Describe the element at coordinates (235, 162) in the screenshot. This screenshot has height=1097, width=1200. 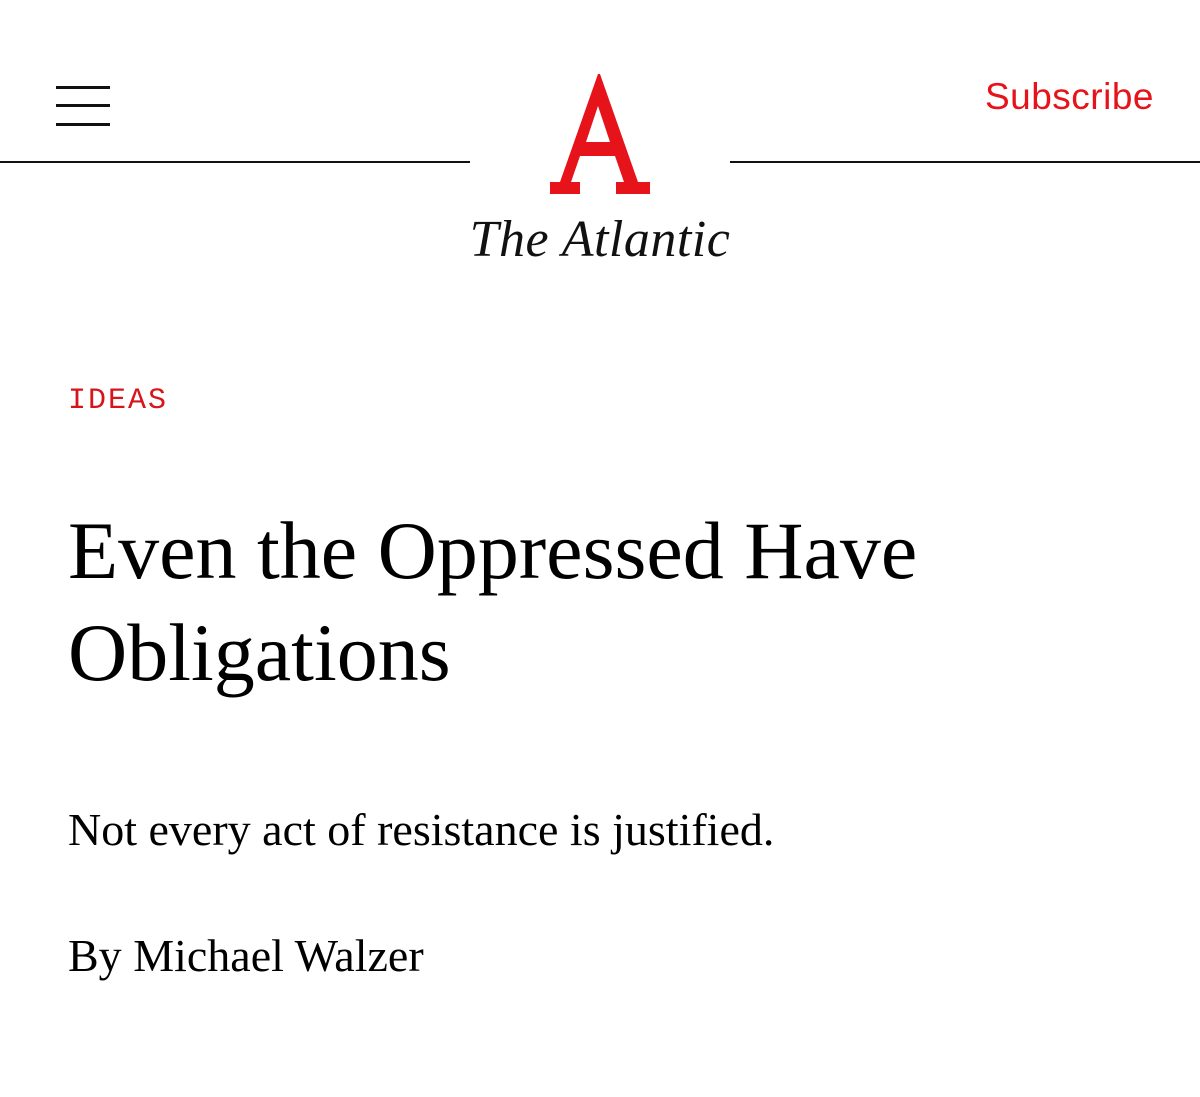
I see `header-divider-left` at that location.